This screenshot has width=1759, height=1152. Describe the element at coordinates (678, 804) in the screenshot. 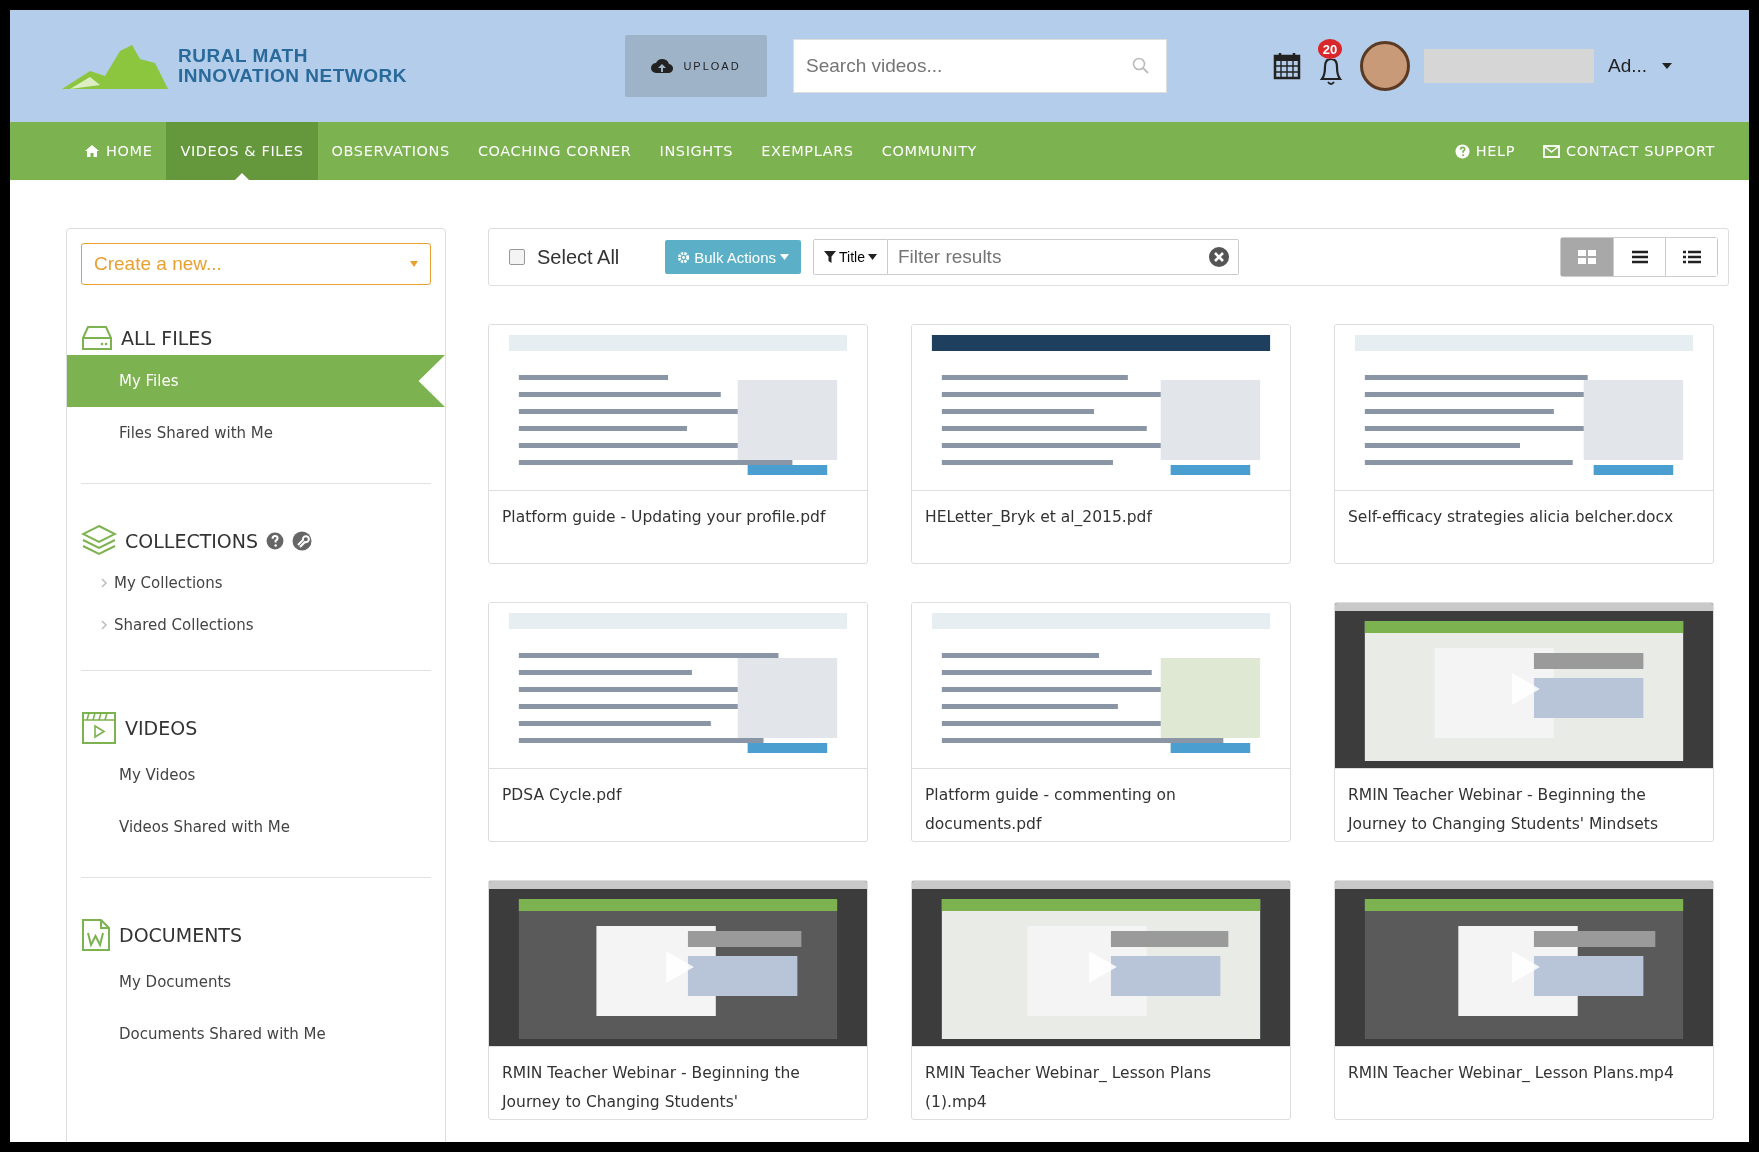

I see `file-name: PDSA Cycle.pdf` at that location.